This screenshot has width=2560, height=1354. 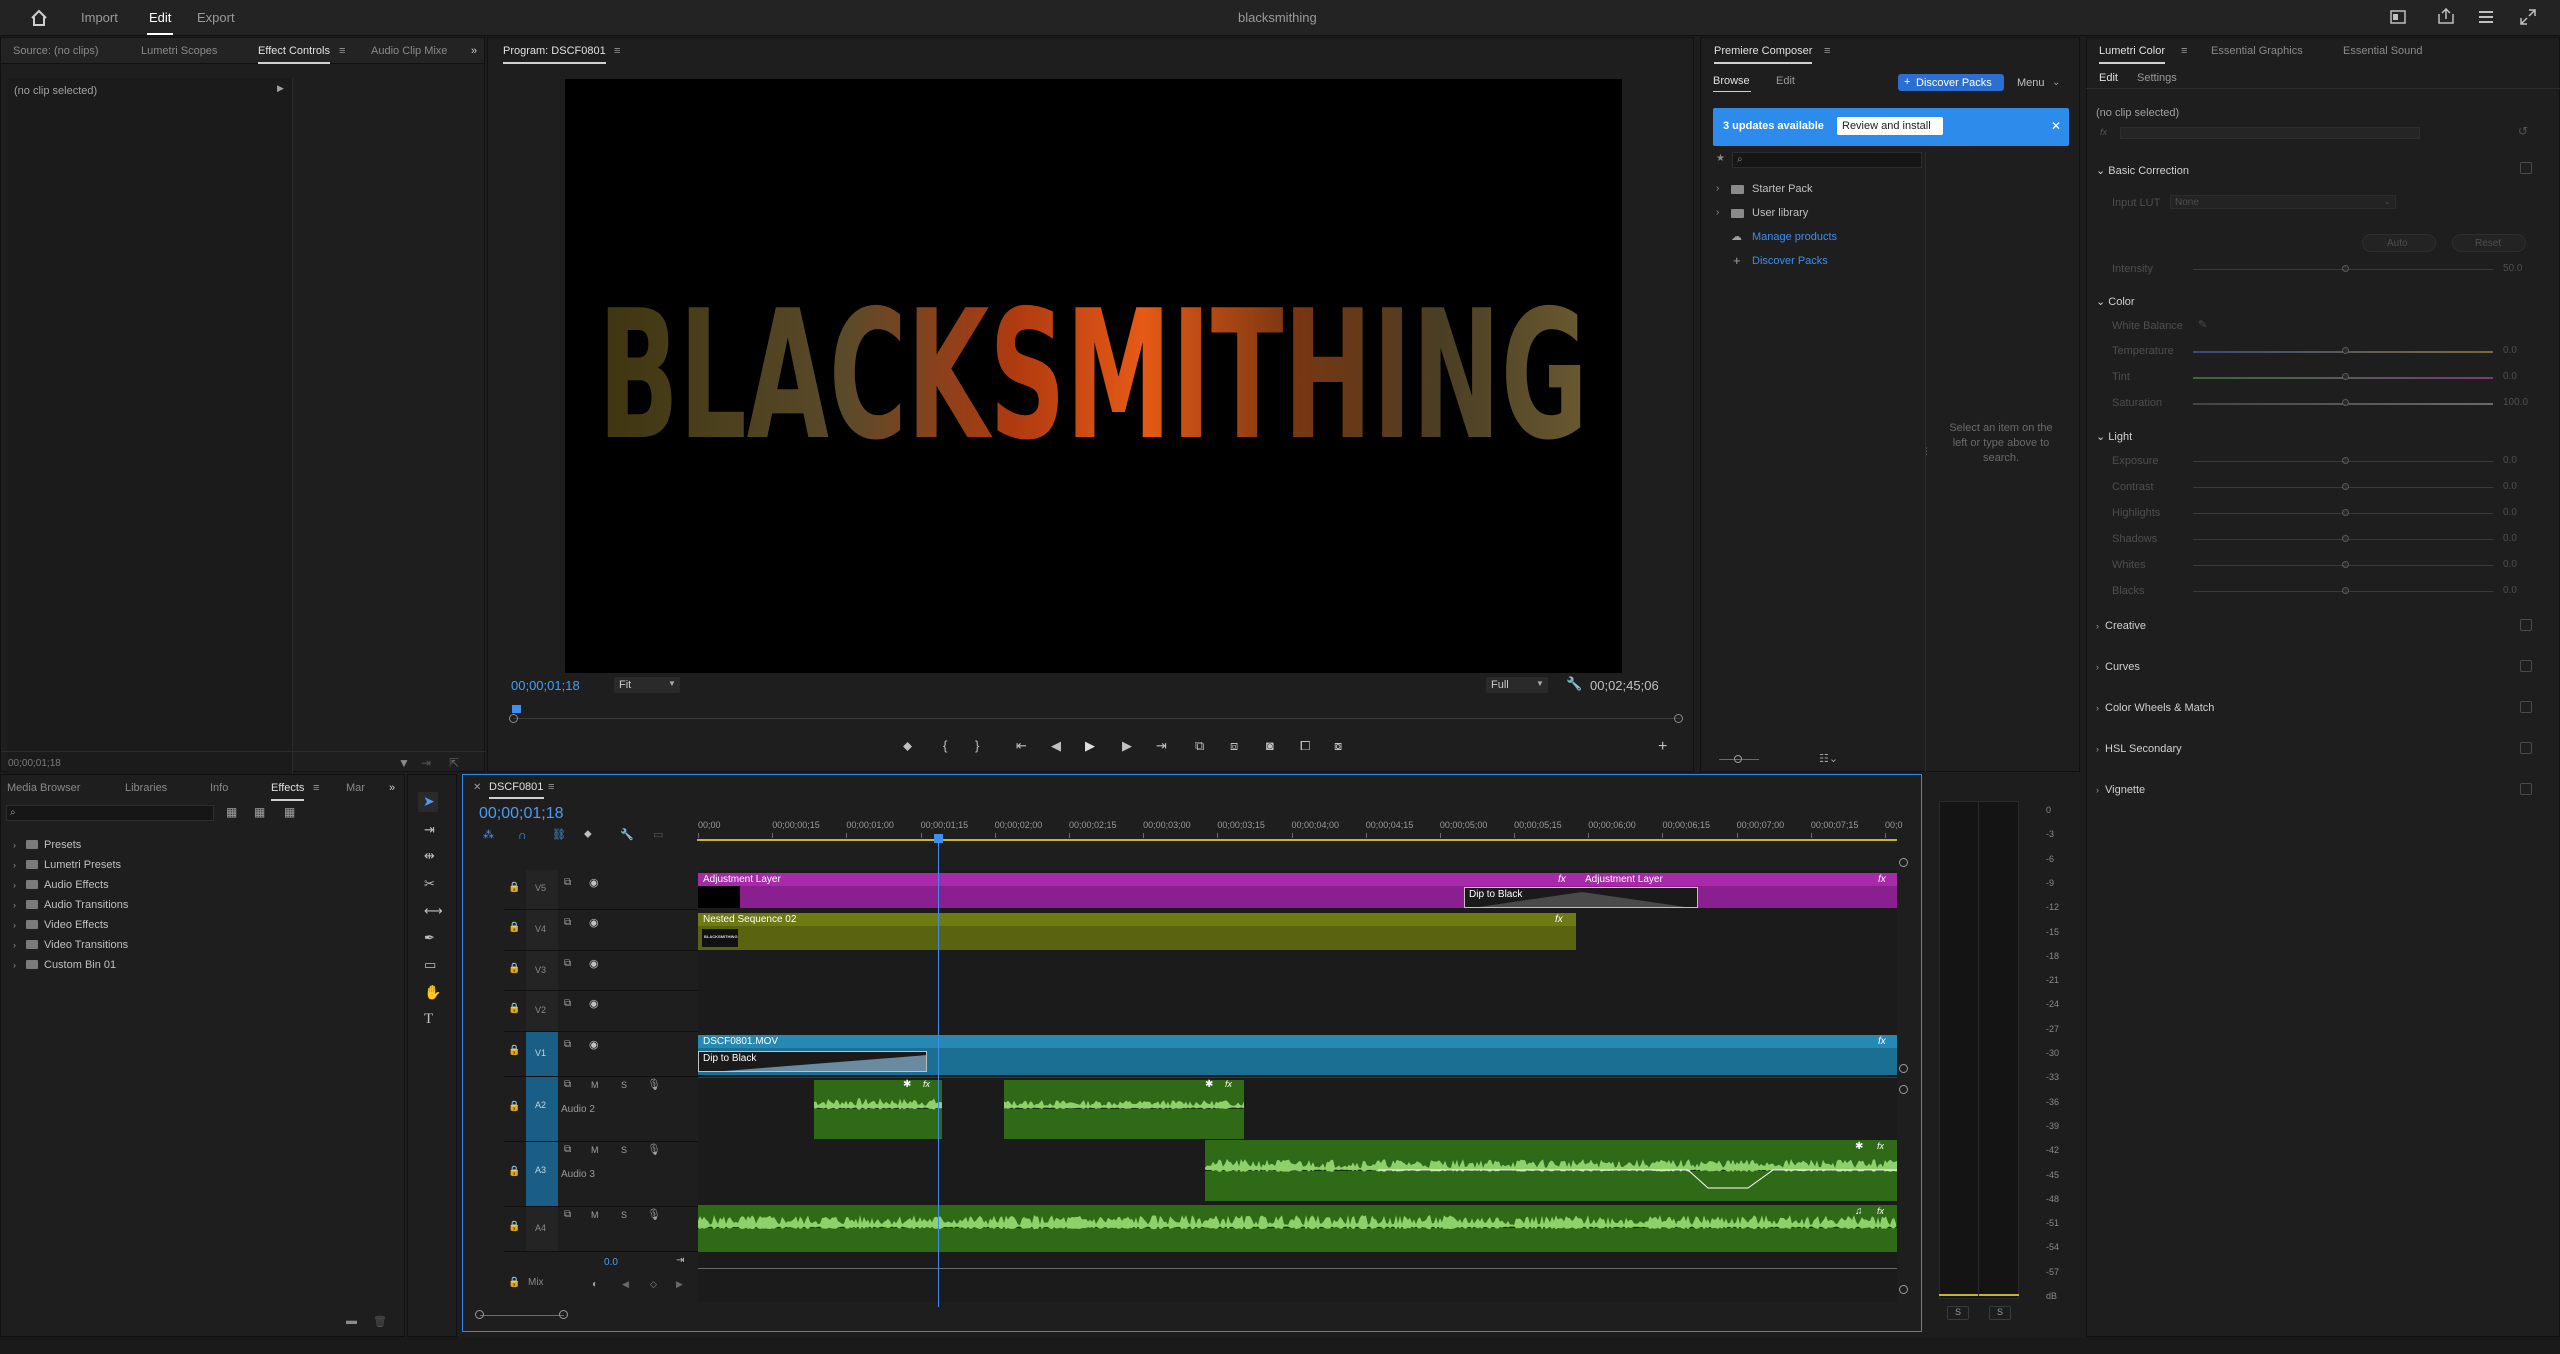 What do you see at coordinates (392, 788) in the screenshot?
I see `overflow-chevron-icon: »` at bounding box center [392, 788].